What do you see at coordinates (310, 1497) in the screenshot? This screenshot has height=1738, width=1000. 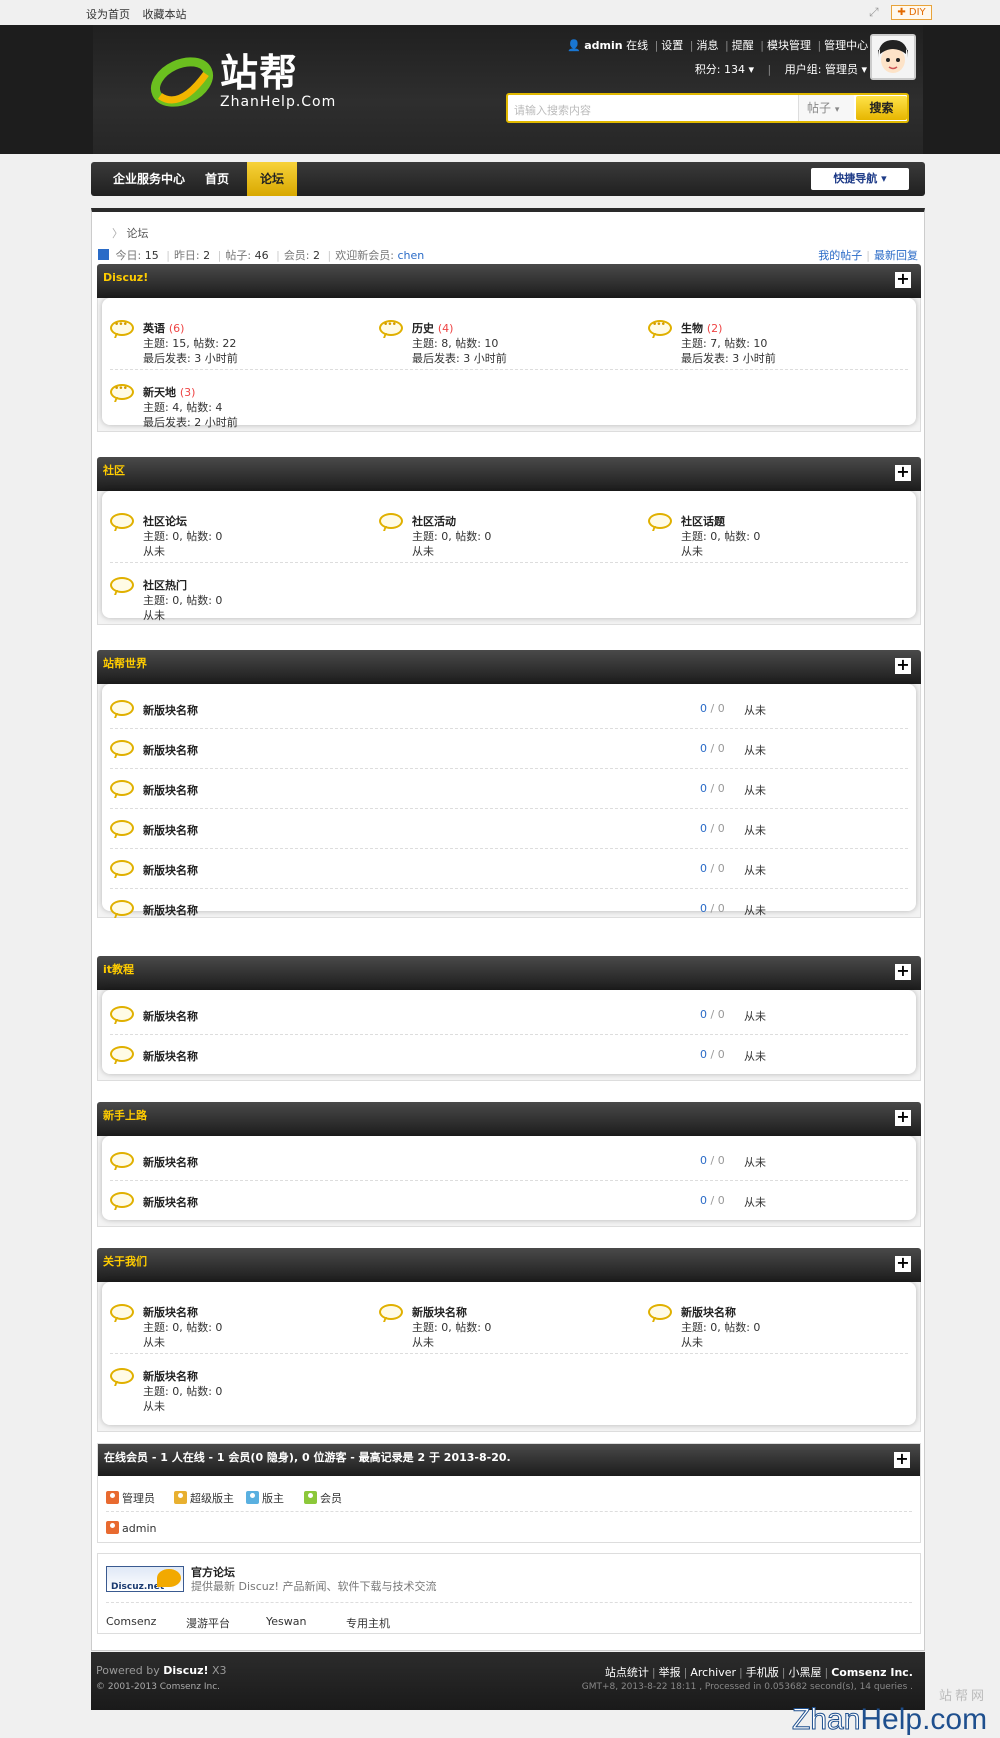 I see `member-user-icon` at bounding box center [310, 1497].